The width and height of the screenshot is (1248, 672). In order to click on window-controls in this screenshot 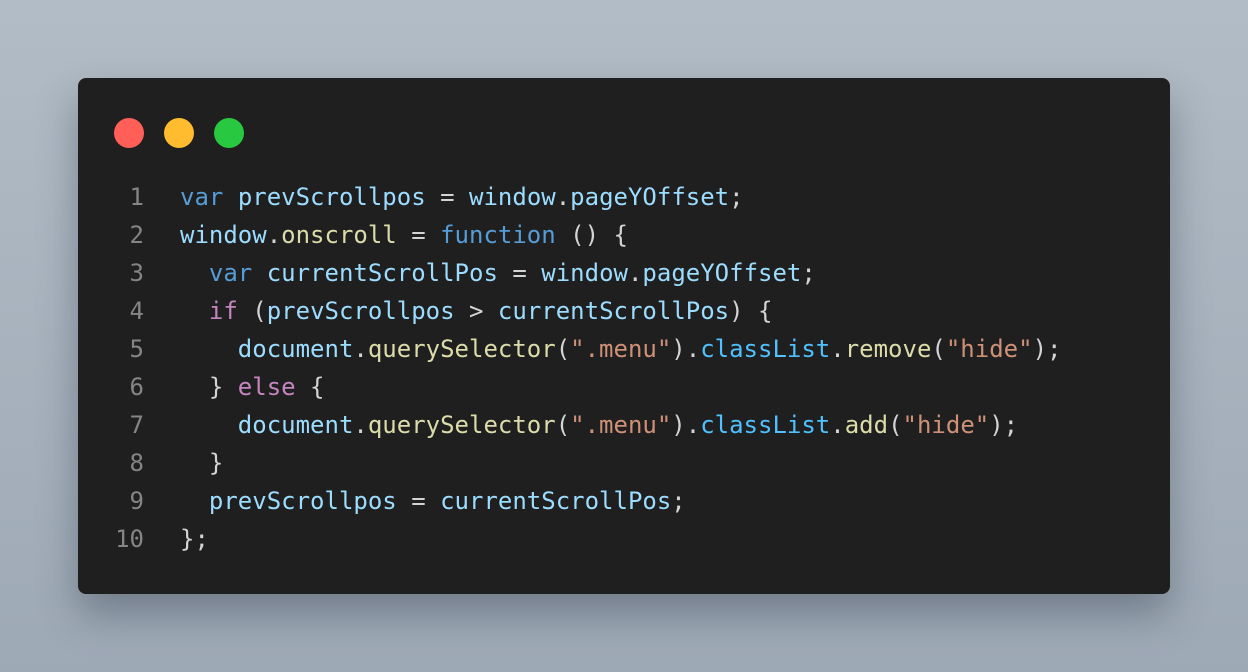, I will do `click(189, 133)`.